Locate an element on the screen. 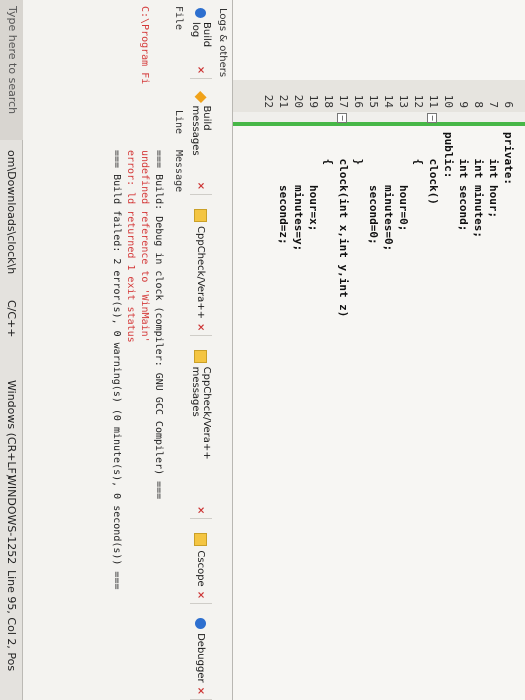 This screenshot has width=525, height=700. line-number: 8 is located at coordinates (478, 104).